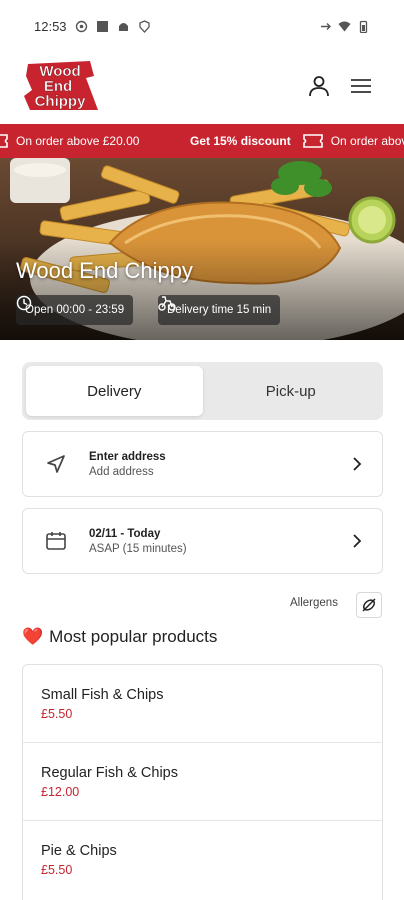  What do you see at coordinates (78, 141) in the screenshot?
I see `promo-text: On order above £20.00` at bounding box center [78, 141].